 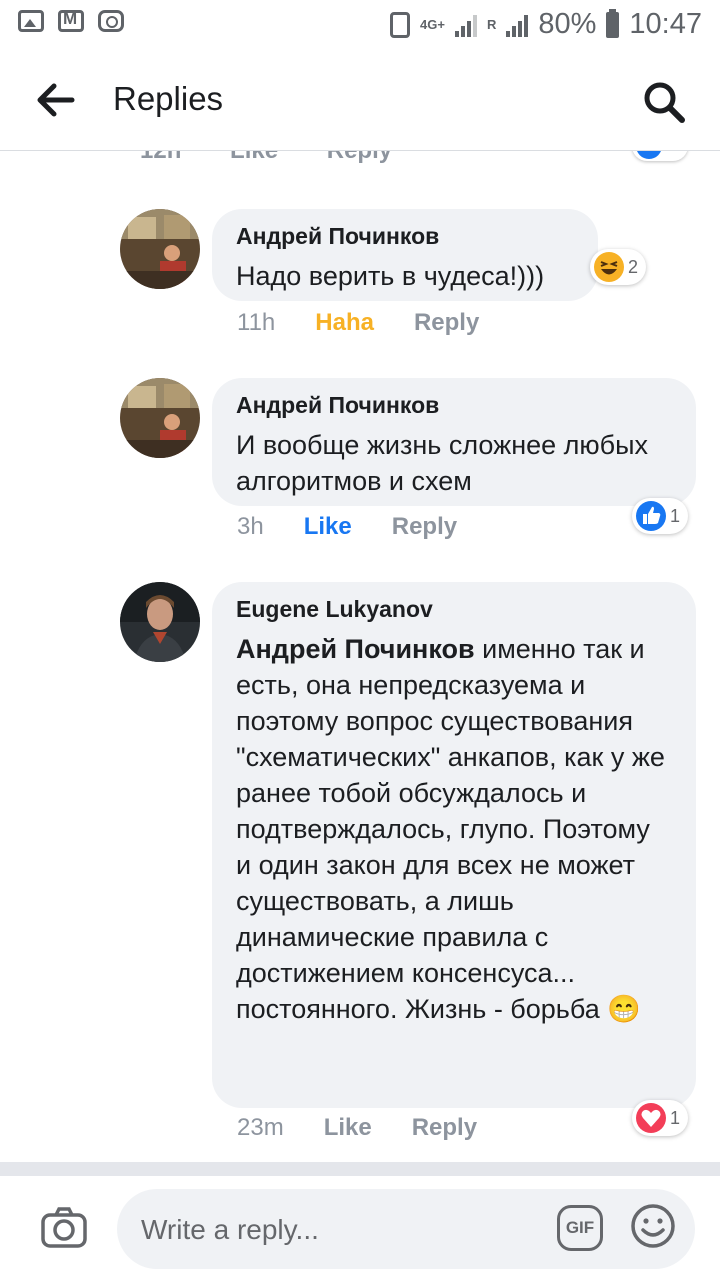 What do you see at coordinates (344, 323) in the screenshot?
I see `reaction-button: Haha` at bounding box center [344, 323].